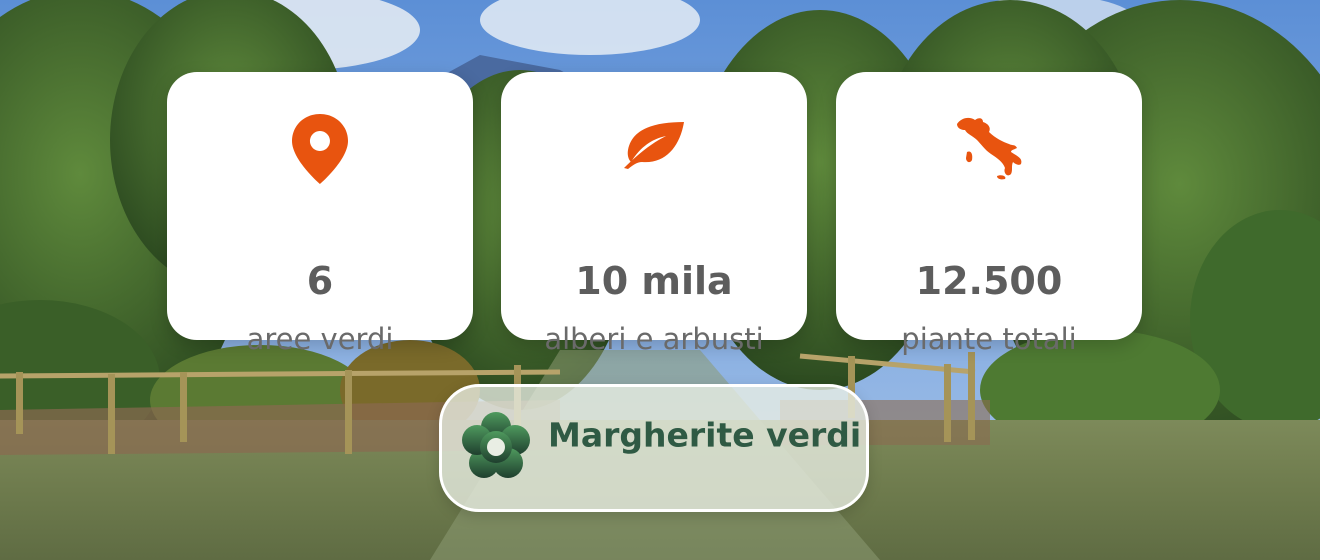 Image resolution: width=1320 pixels, height=560 pixels. What do you see at coordinates (320, 339) in the screenshot?
I see `stat-label: aree verdi` at bounding box center [320, 339].